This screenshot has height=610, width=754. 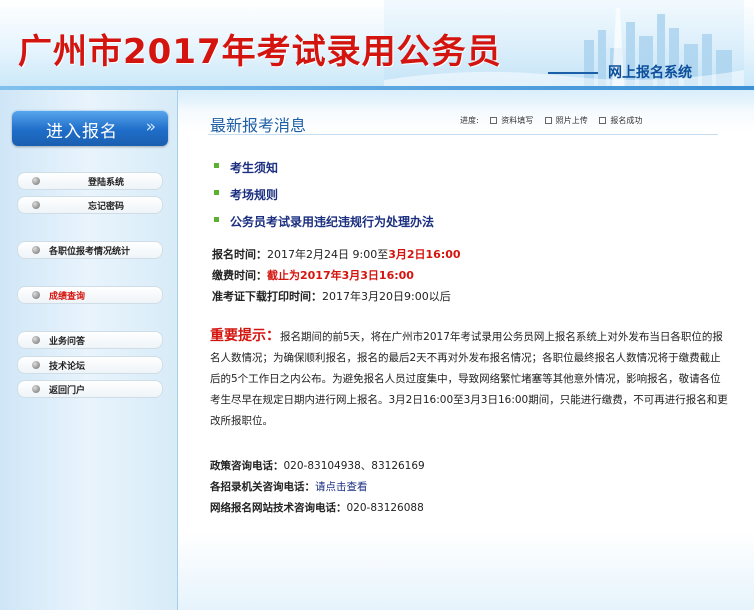 What do you see at coordinates (67, 367) in the screenshot?
I see `sidebar-item-label: 技术论坛` at bounding box center [67, 367].